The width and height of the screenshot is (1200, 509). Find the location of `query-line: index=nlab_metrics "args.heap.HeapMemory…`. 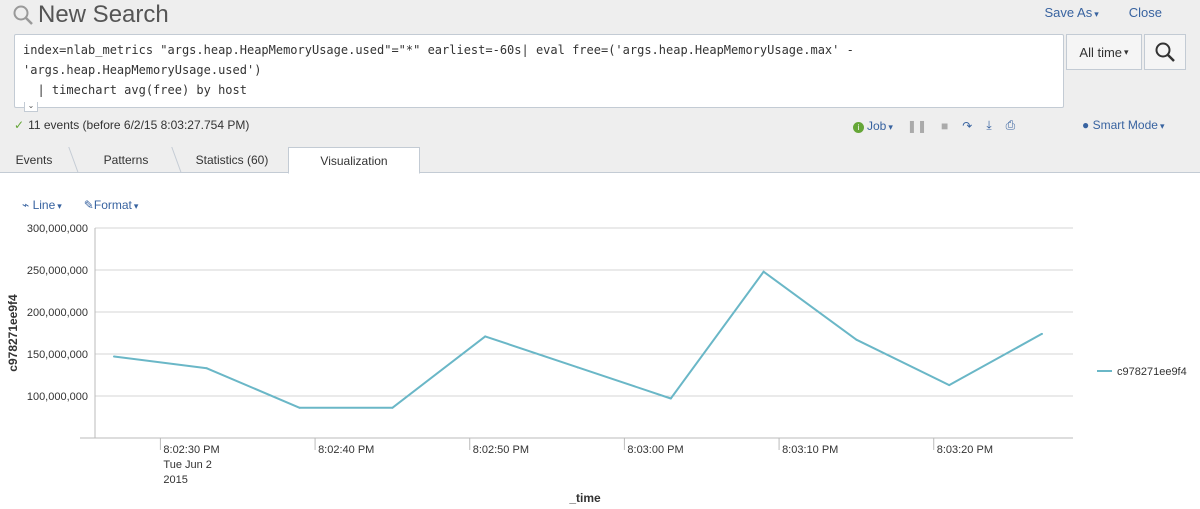

query-line: index=nlab_metrics "args.heap.HeapMemory… is located at coordinates (438, 50).